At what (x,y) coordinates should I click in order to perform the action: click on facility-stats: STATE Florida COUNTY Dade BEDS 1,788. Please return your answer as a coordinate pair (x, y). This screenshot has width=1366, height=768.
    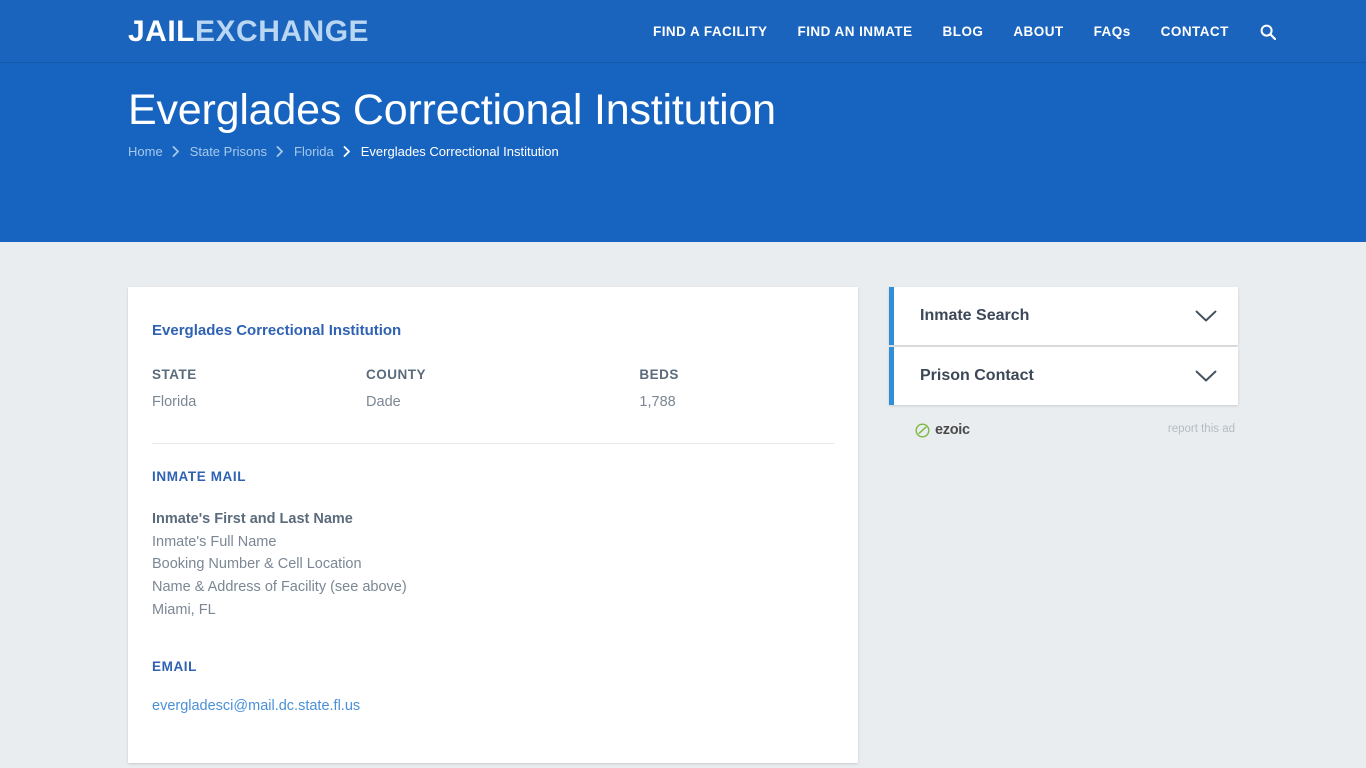
    Looking at the image, I should click on (493, 389).